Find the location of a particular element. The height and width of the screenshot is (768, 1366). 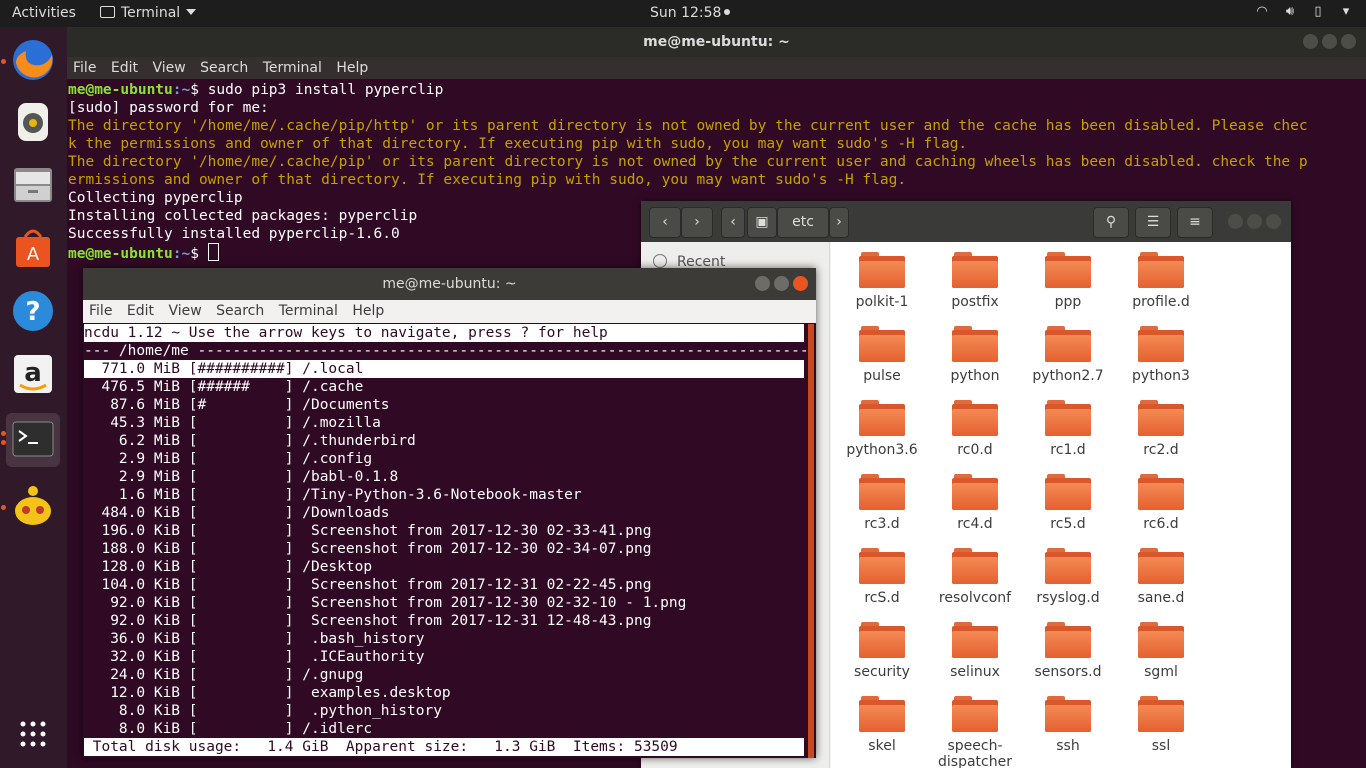

folder-item: python3 is located at coordinates (1161, 354).